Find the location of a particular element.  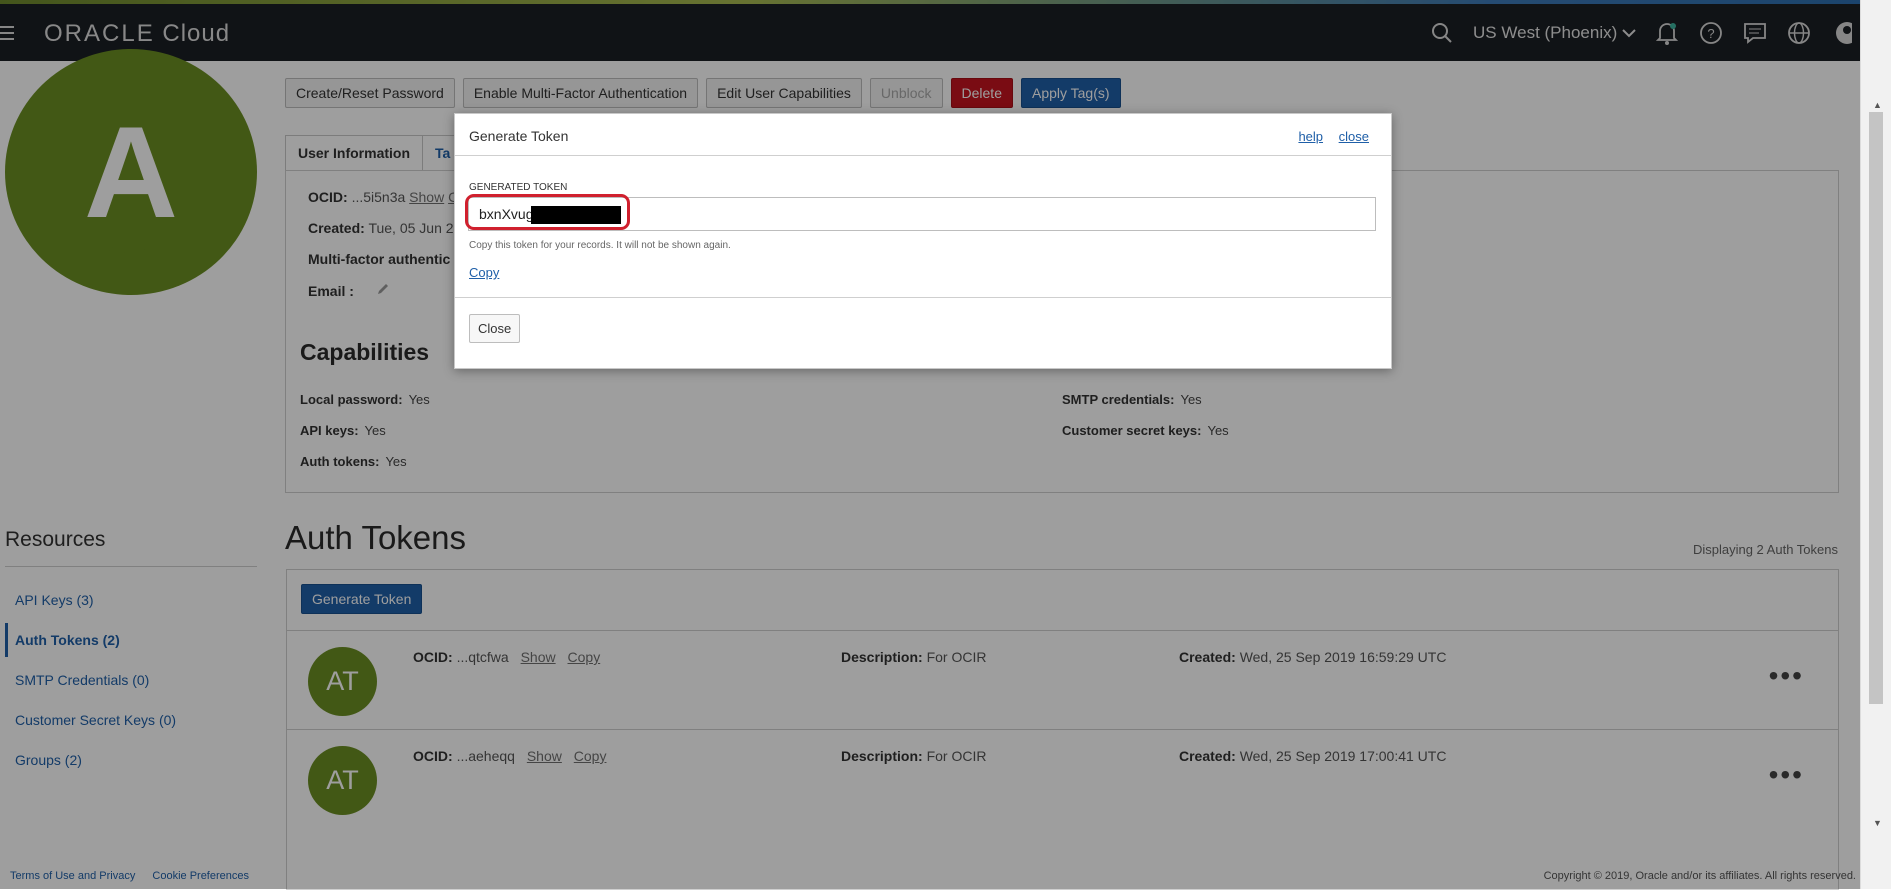

scroll-up-icon: ▲ is located at coordinates (1877, 105).